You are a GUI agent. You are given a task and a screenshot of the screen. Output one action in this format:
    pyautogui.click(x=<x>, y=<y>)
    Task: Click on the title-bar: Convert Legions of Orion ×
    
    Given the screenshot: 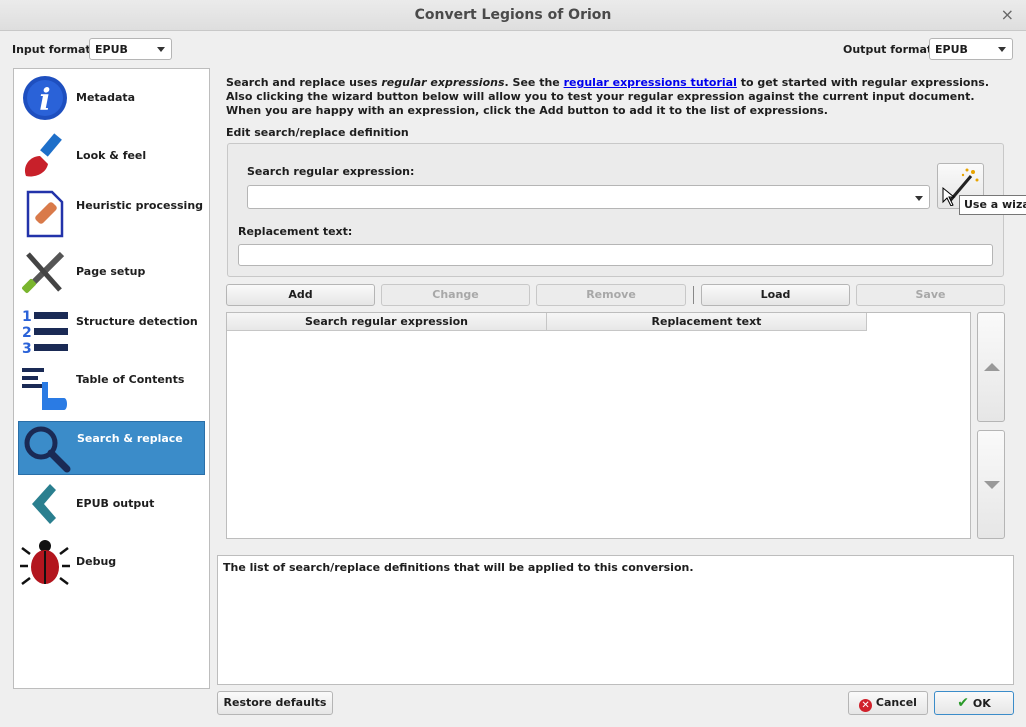 What is the action you would take?
    pyautogui.click(x=513, y=15)
    